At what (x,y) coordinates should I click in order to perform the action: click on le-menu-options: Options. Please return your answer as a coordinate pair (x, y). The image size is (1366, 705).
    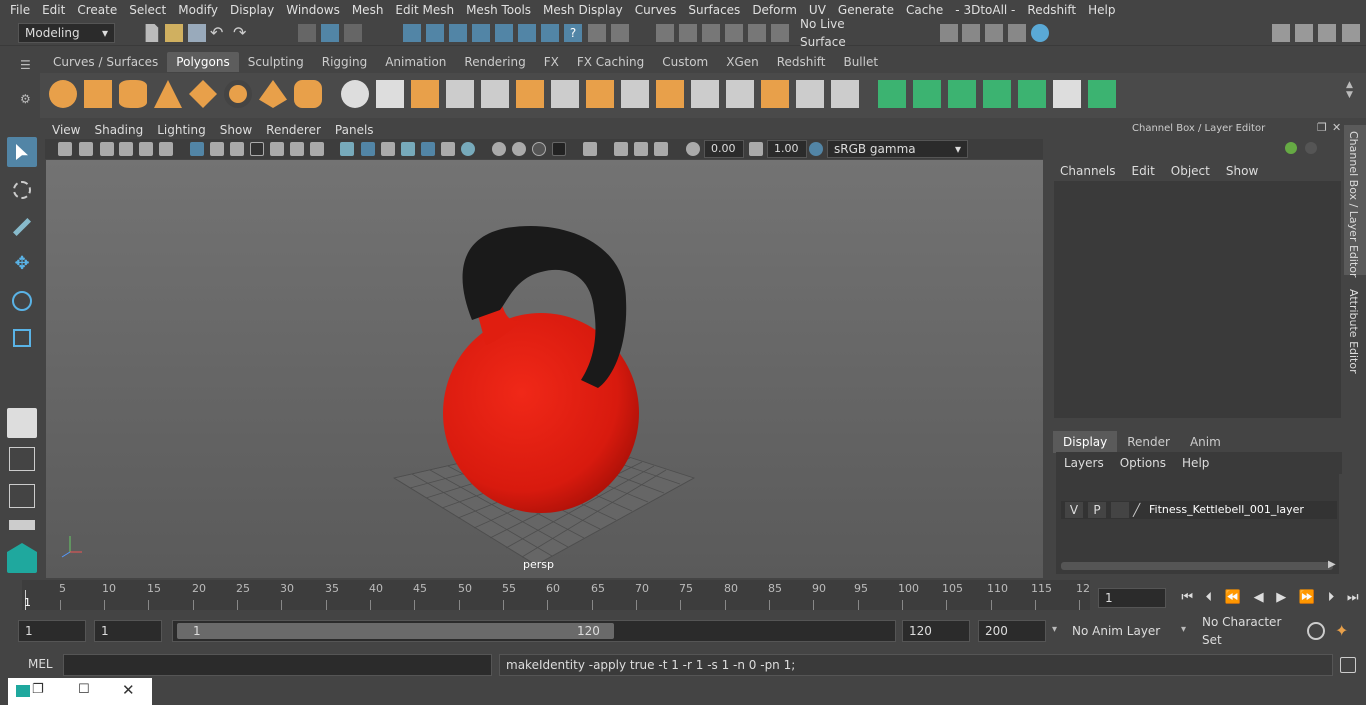
    Looking at the image, I should click on (1143, 463).